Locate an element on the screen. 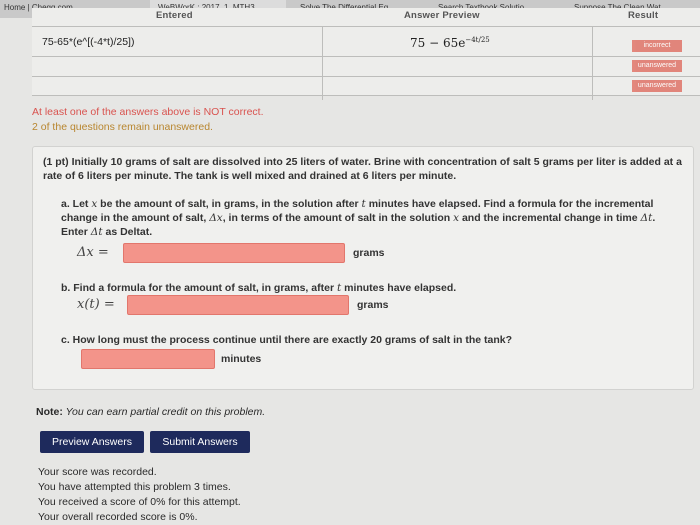  delta-x-label: Δx = is located at coordinates (93, 252).